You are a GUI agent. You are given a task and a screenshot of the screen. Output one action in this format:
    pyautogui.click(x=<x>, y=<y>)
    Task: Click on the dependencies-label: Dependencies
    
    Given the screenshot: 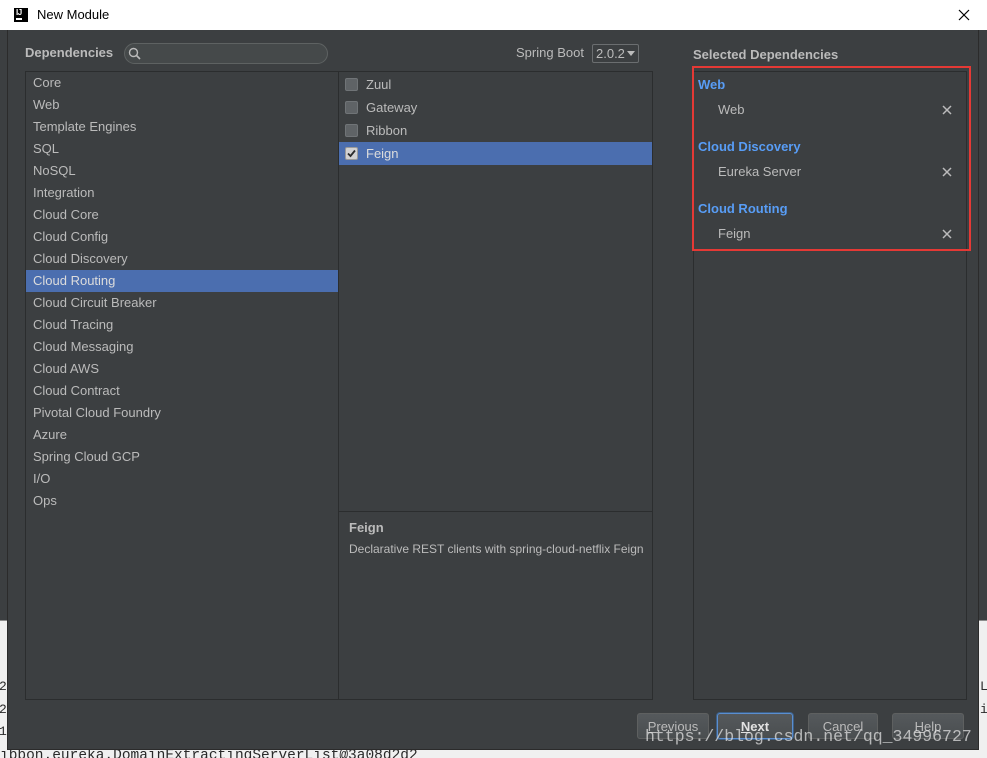 What is the action you would take?
    pyautogui.click(x=69, y=52)
    